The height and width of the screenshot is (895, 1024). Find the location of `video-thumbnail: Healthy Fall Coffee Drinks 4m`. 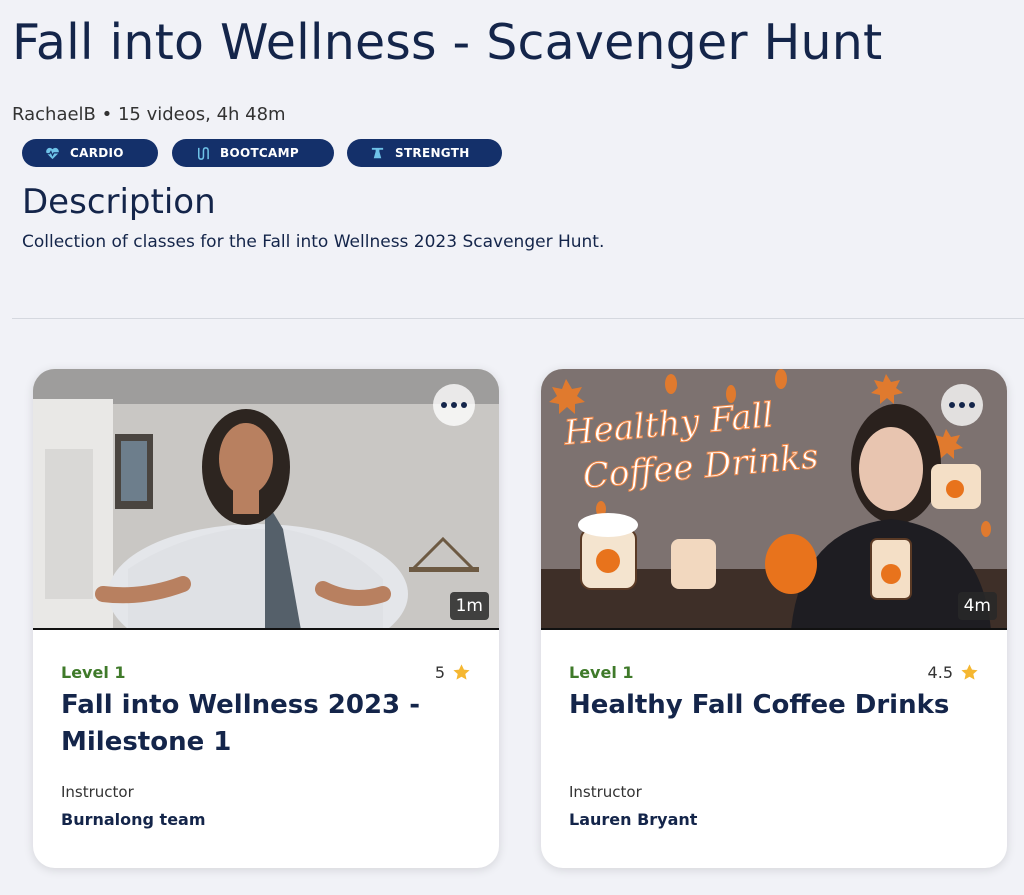

video-thumbnail: Healthy Fall Coffee Drinks 4m is located at coordinates (774, 499).